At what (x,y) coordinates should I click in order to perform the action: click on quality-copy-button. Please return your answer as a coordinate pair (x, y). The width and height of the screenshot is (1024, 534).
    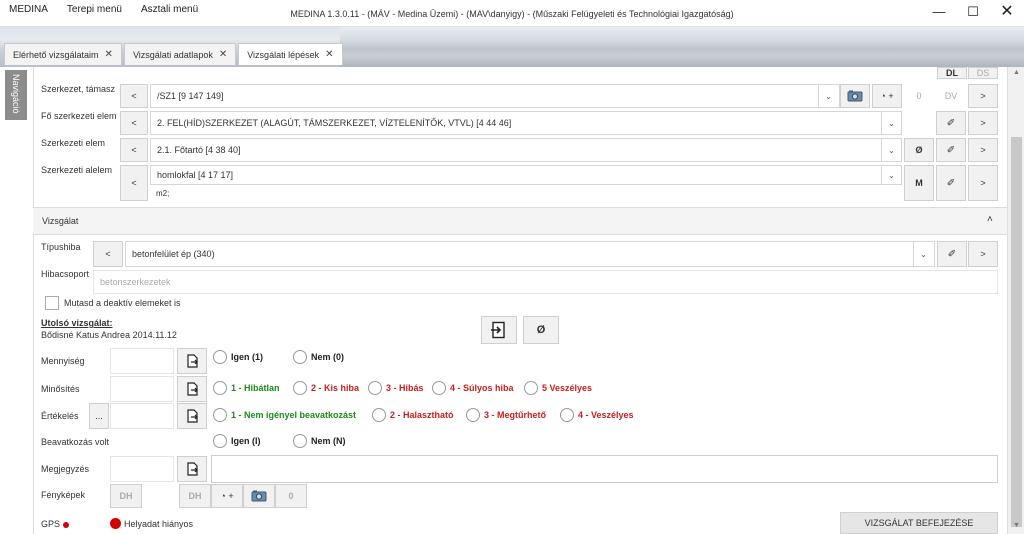
    Looking at the image, I should click on (192, 389).